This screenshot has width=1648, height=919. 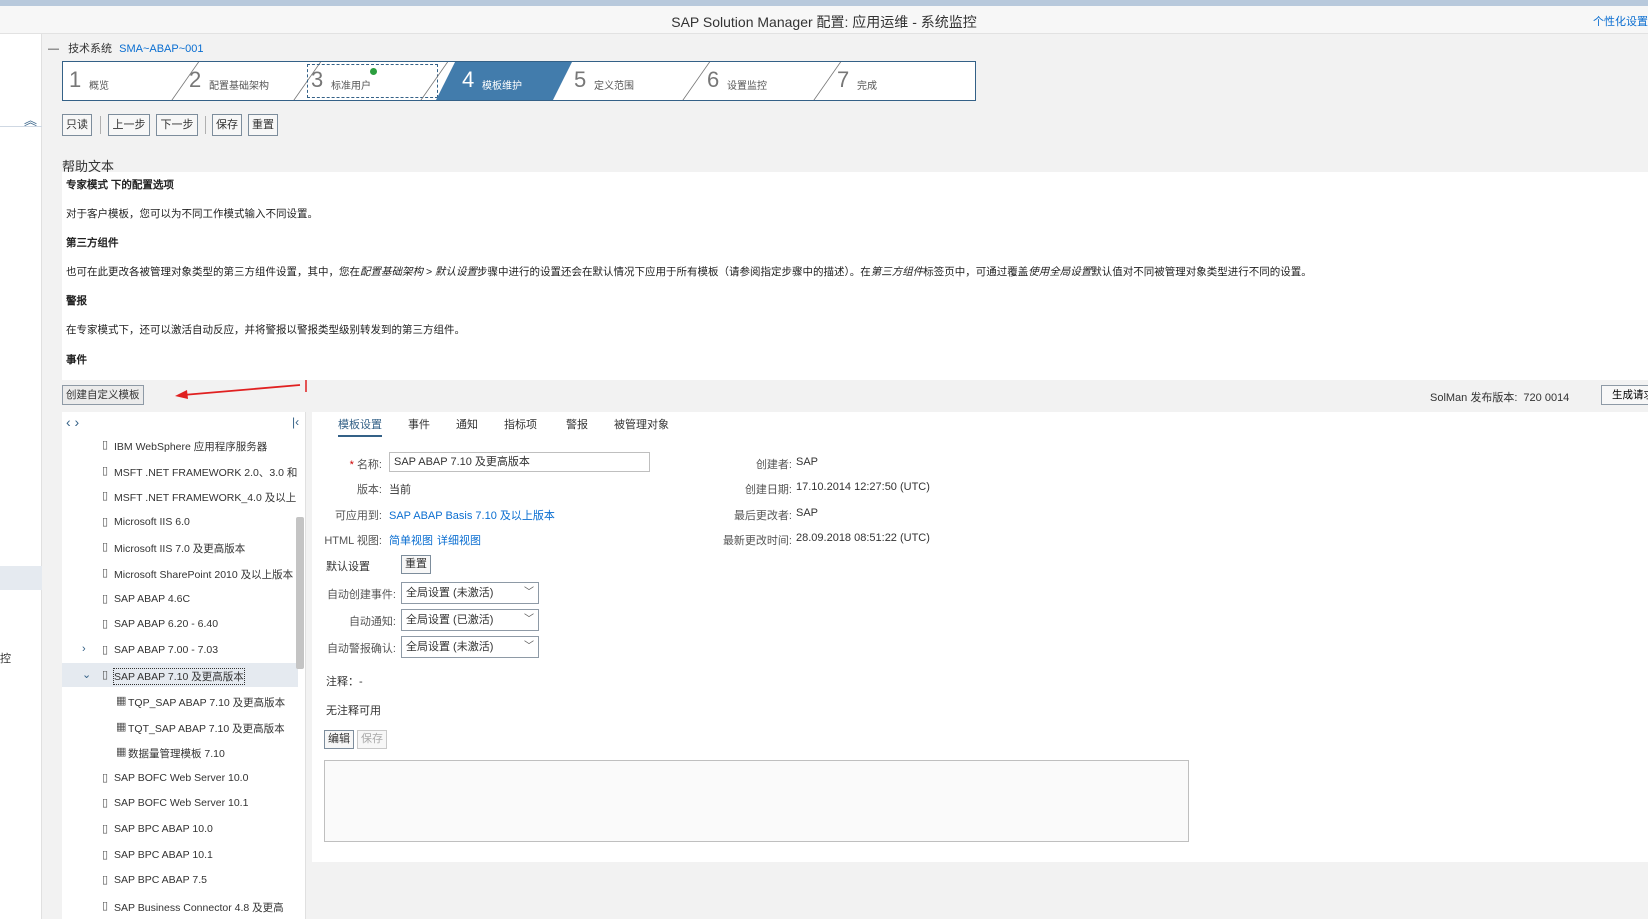 What do you see at coordinates (360, 426) in the screenshot?
I see `tab-template-settings: 模板设置` at bounding box center [360, 426].